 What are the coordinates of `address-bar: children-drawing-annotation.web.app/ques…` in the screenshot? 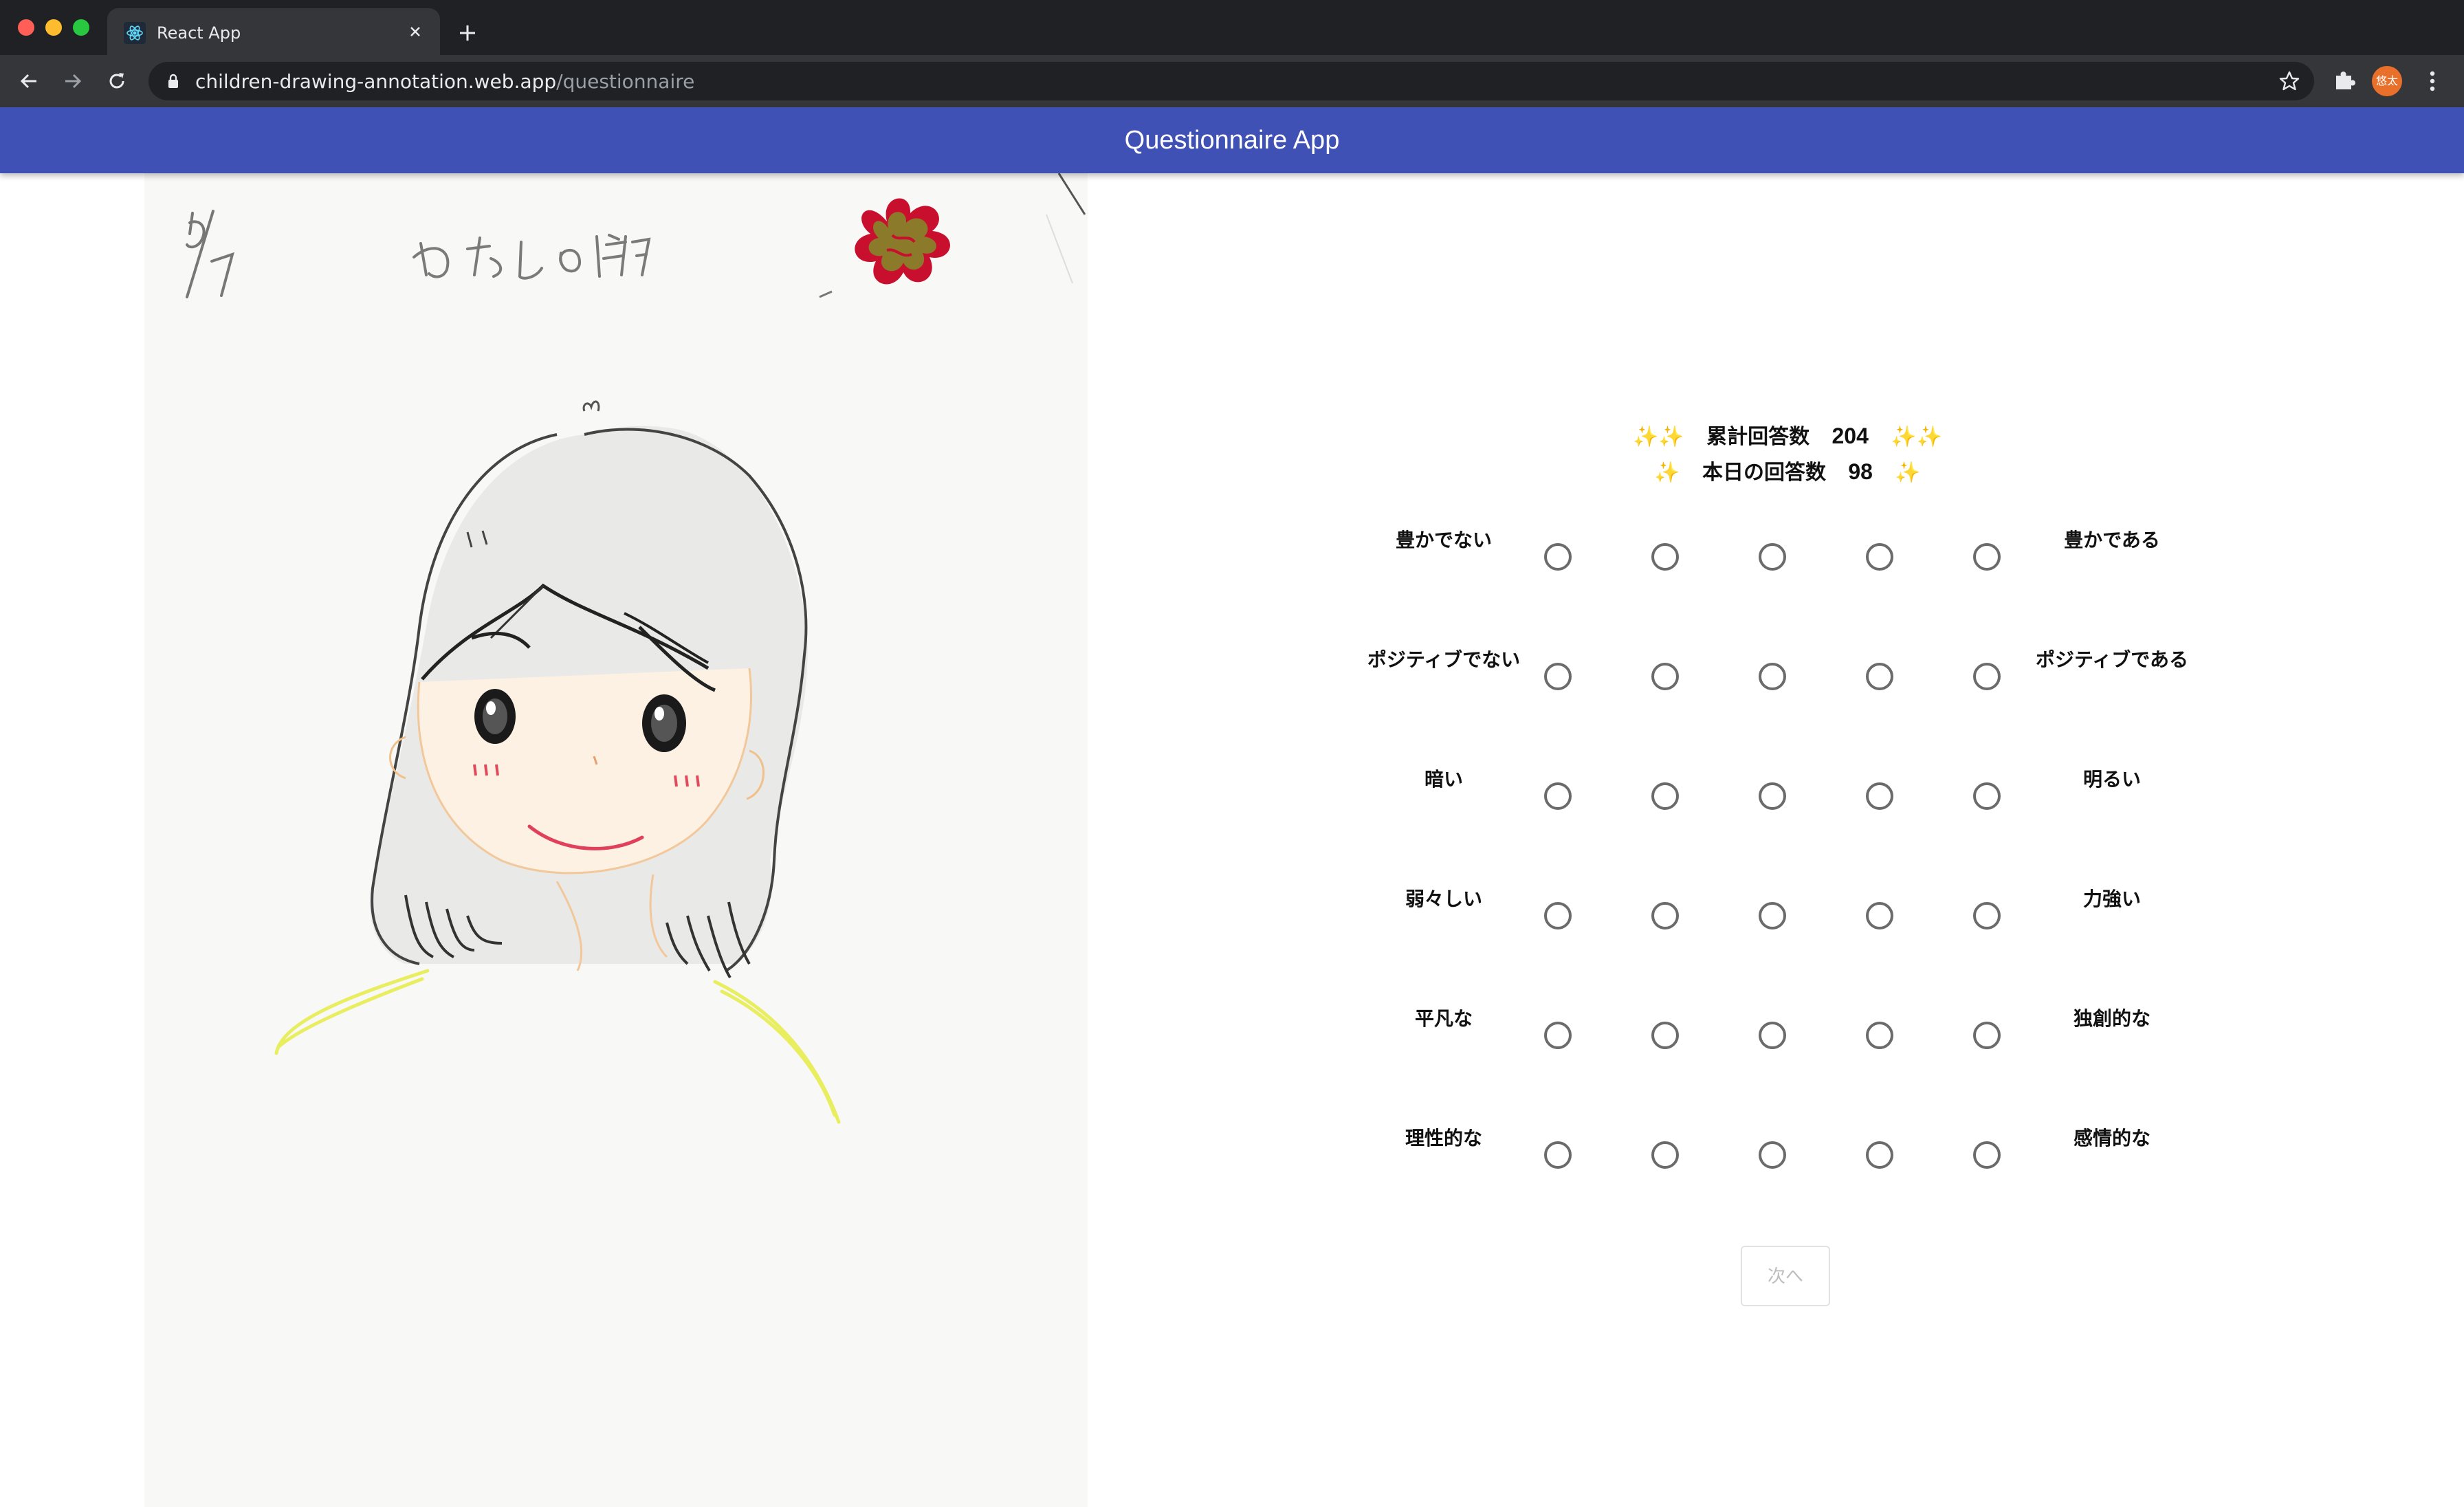 It's located at (1231, 81).